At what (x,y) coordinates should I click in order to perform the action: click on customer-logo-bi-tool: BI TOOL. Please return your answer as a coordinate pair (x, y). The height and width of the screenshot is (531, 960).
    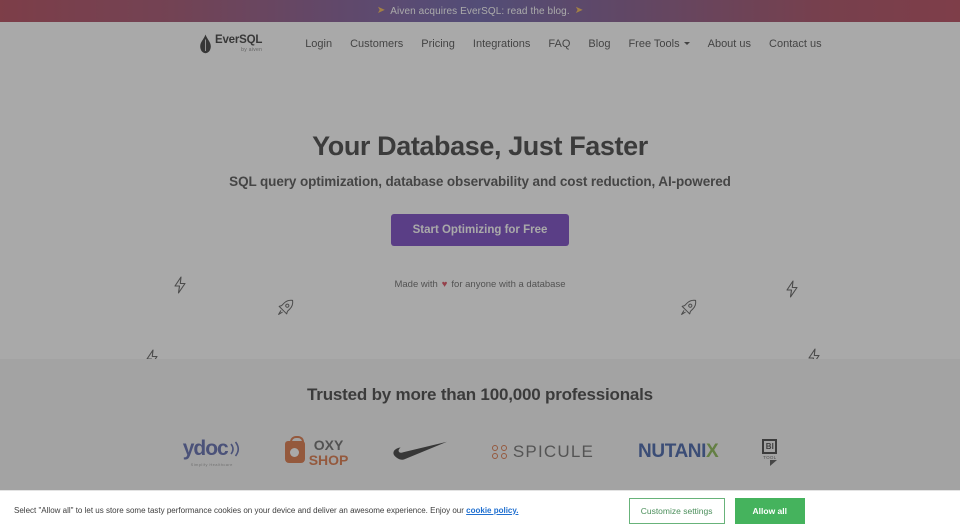
    Looking at the image, I should click on (770, 452).